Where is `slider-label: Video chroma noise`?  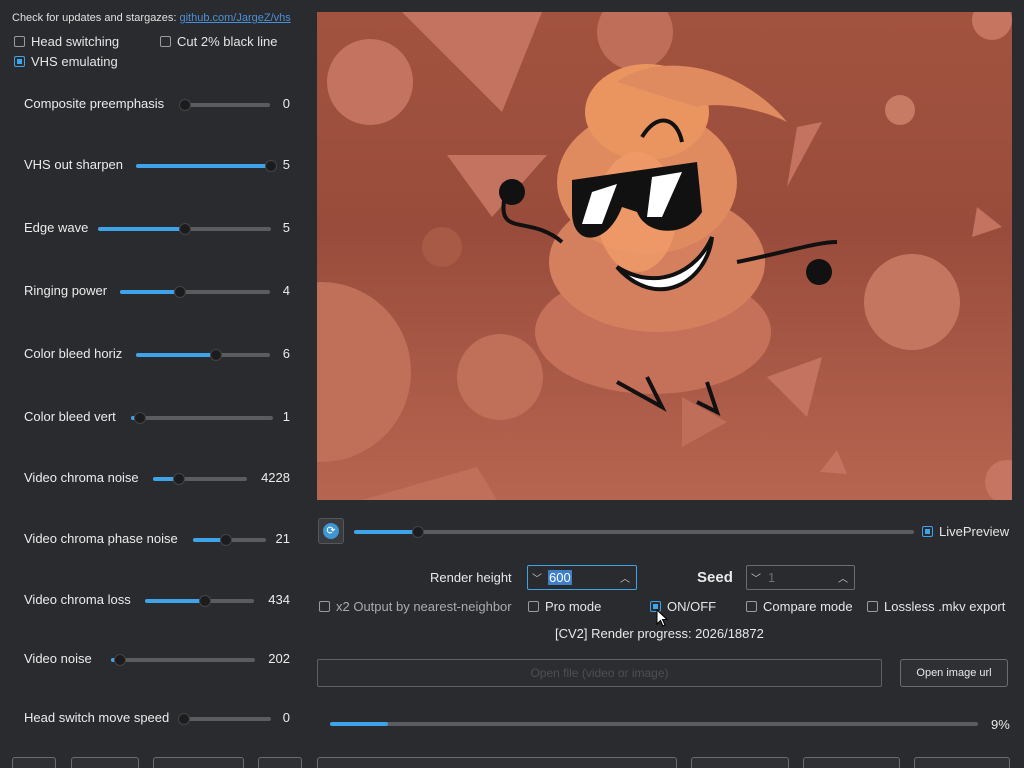 slider-label: Video chroma noise is located at coordinates (81, 477).